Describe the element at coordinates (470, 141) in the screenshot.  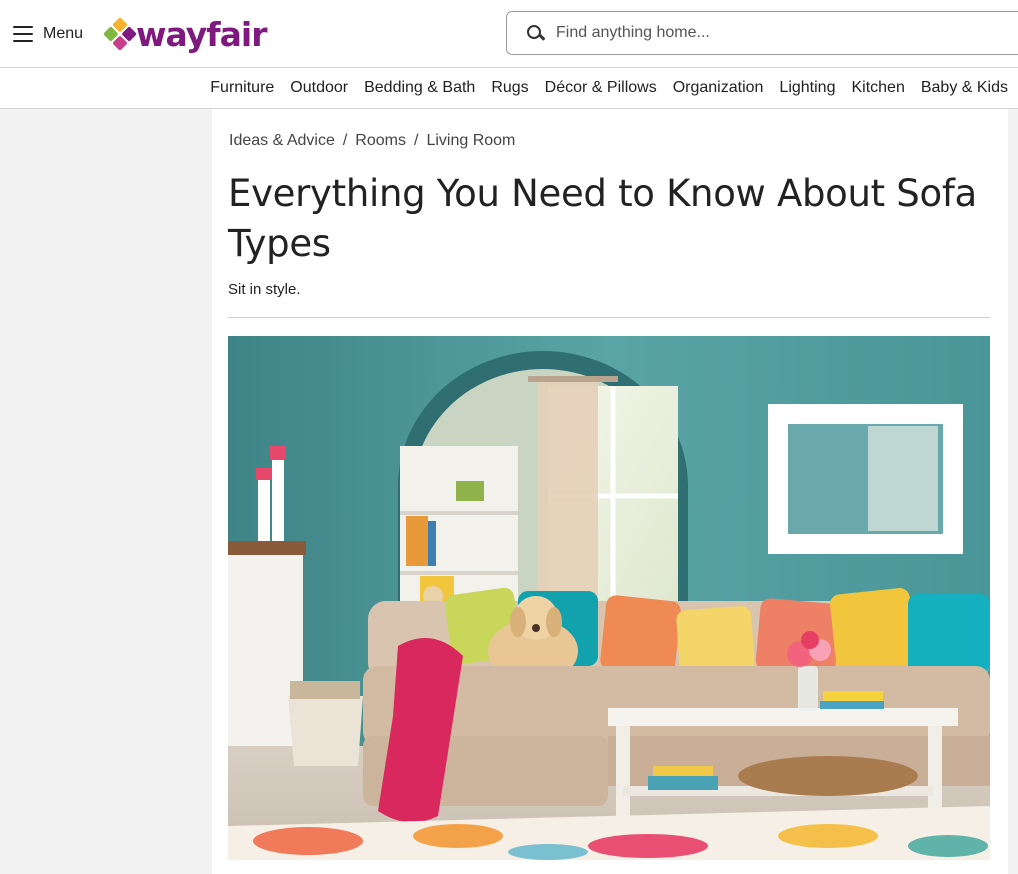
I see `breadcrumb-living-room: Living Room` at that location.